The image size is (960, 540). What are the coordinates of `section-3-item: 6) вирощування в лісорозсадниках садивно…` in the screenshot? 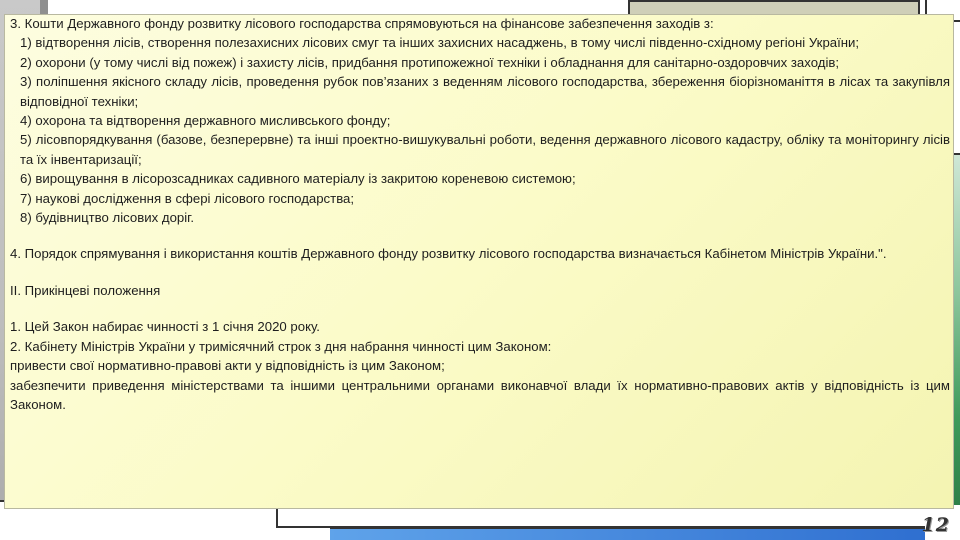 It's located at (298, 179).